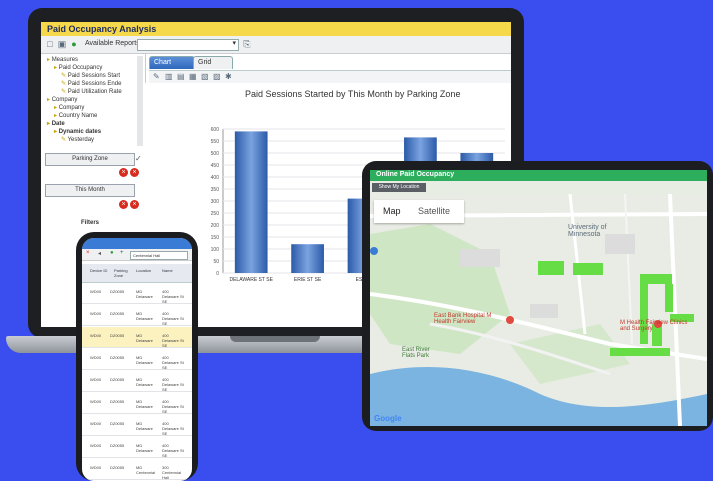 This screenshot has height=481, width=713. Describe the element at coordinates (90, 190) in the screenshot. I see `this-month-filter: This Month` at that location.